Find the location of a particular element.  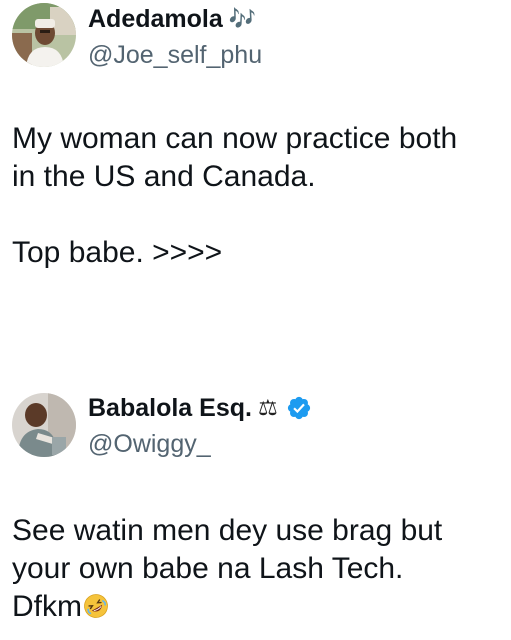

verified-badge-icon is located at coordinates (298, 408).